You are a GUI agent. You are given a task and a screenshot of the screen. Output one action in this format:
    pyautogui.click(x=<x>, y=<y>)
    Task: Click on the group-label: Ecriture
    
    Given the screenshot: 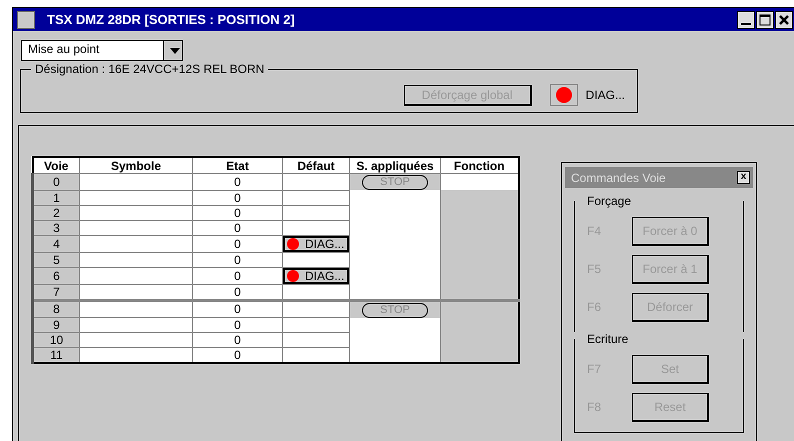 What is the action you would take?
    pyautogui.click(x=608, y=339)
    